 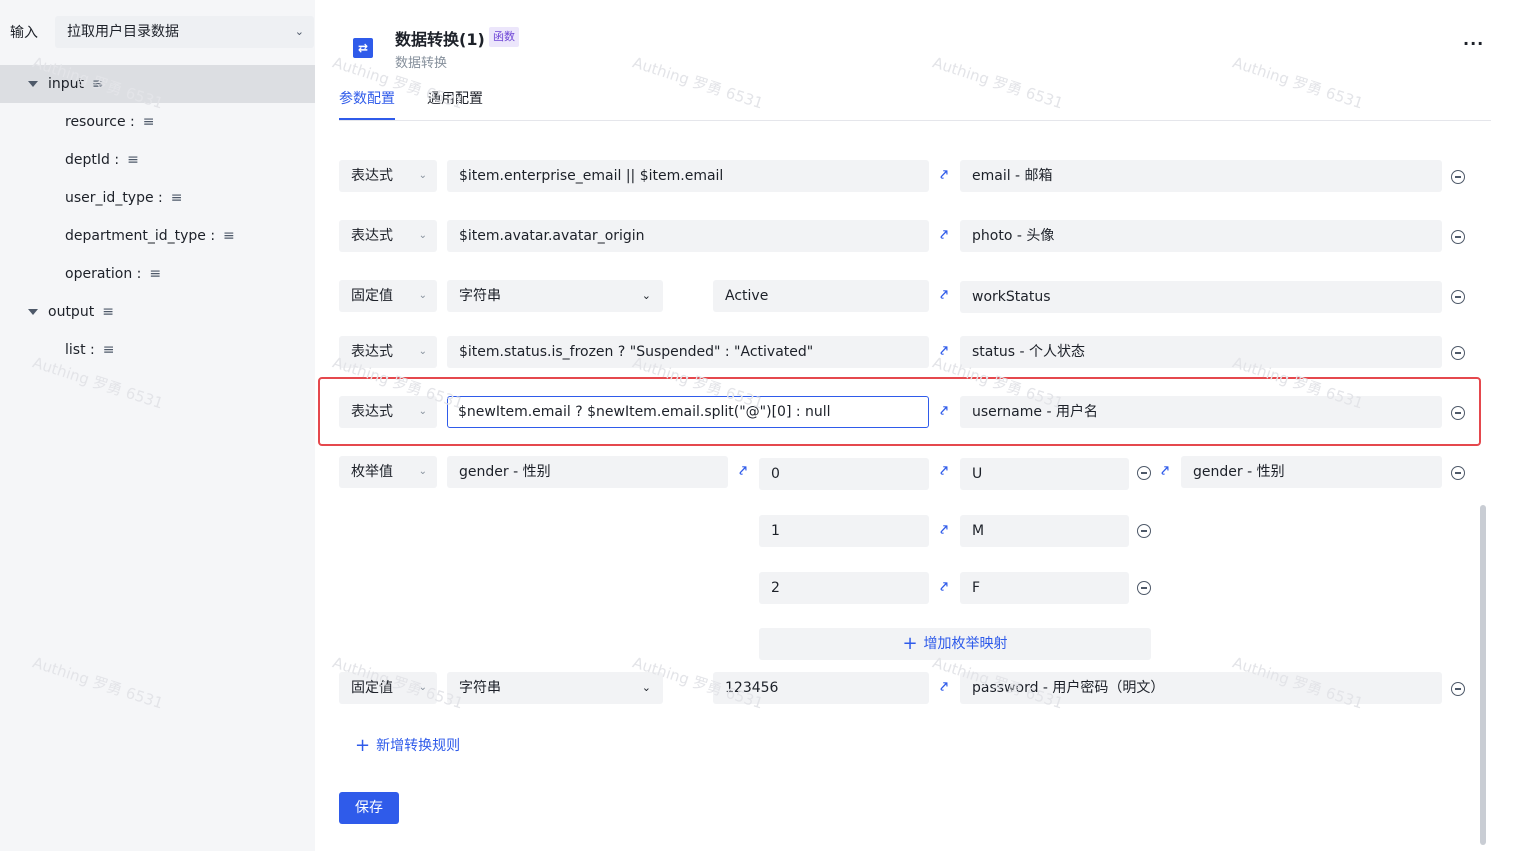 What do you see at coordinates (504, 37) in the screenshot?
I see `function-tag: 函数` at bounding box center [504, 37].